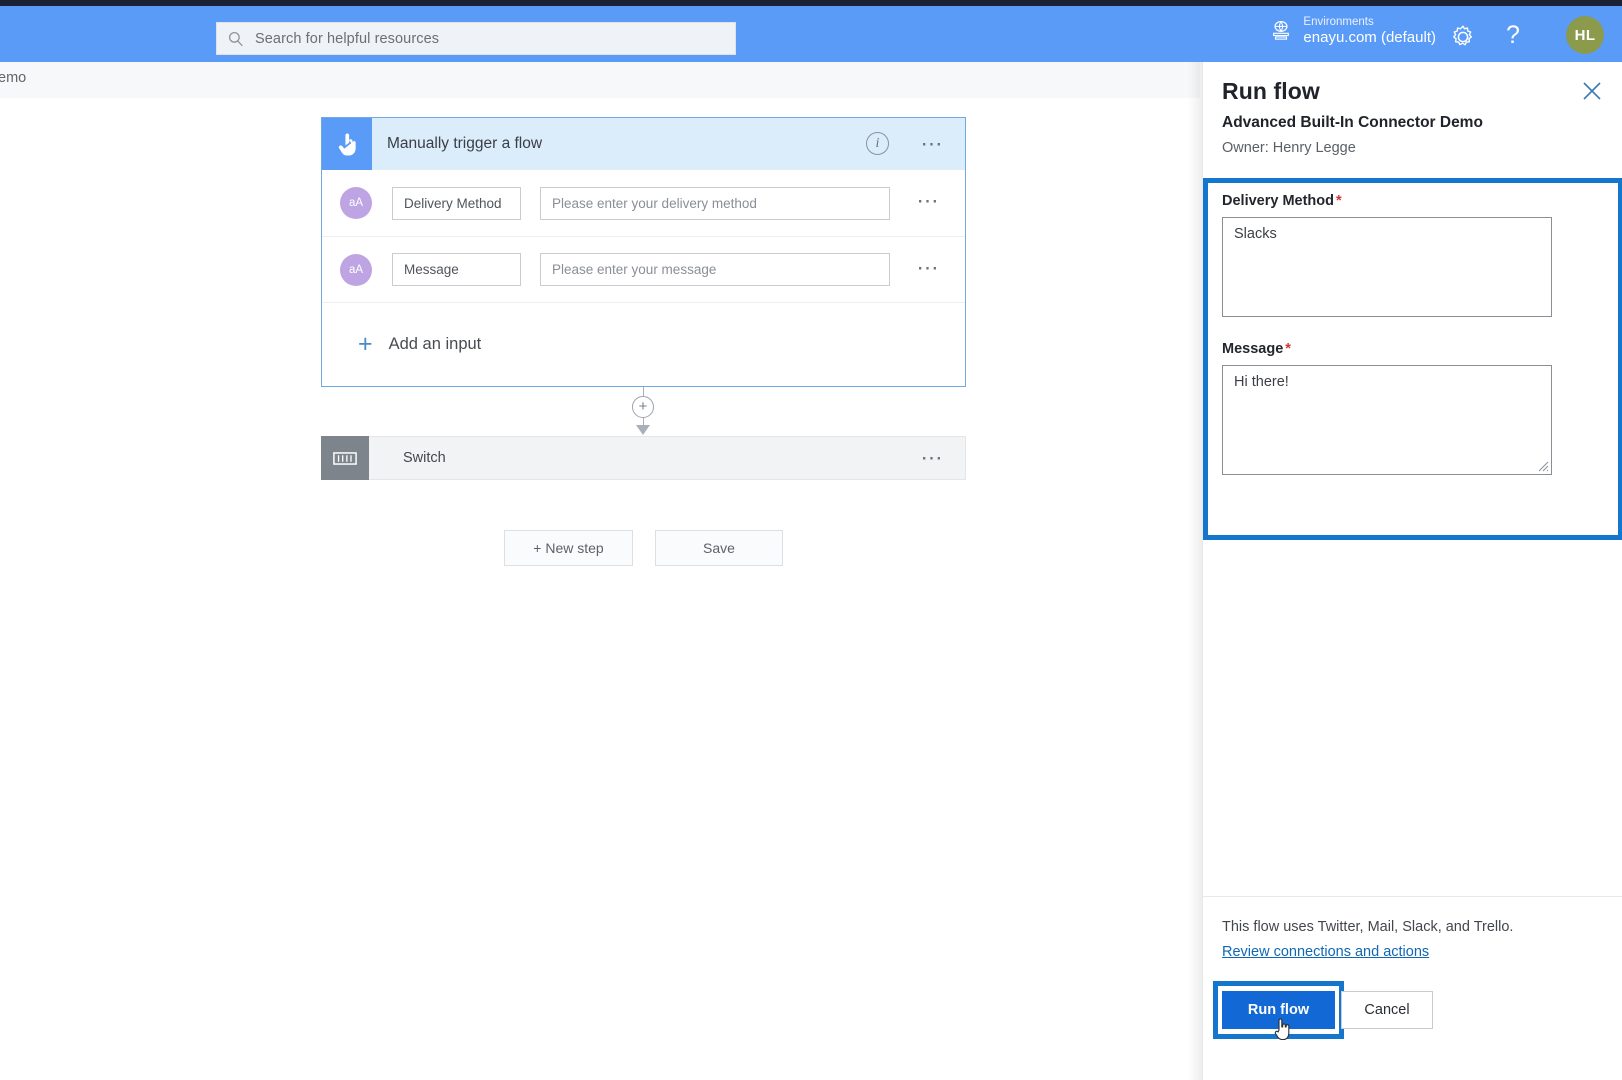 Image resolution: width=1622 pixels, height=1080 pixels. I want to click on search-input-placeholder: Search for helpful resources, so click(347, 38).